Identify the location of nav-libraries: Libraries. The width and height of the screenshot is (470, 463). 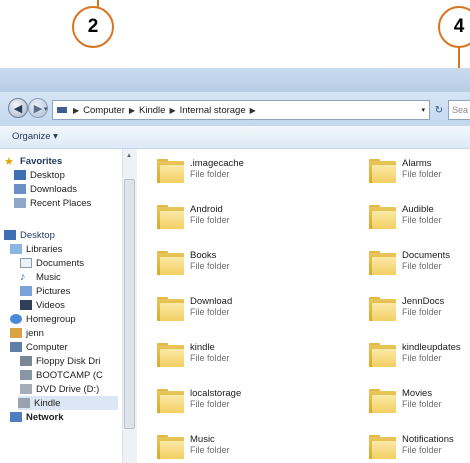
(36, 249).